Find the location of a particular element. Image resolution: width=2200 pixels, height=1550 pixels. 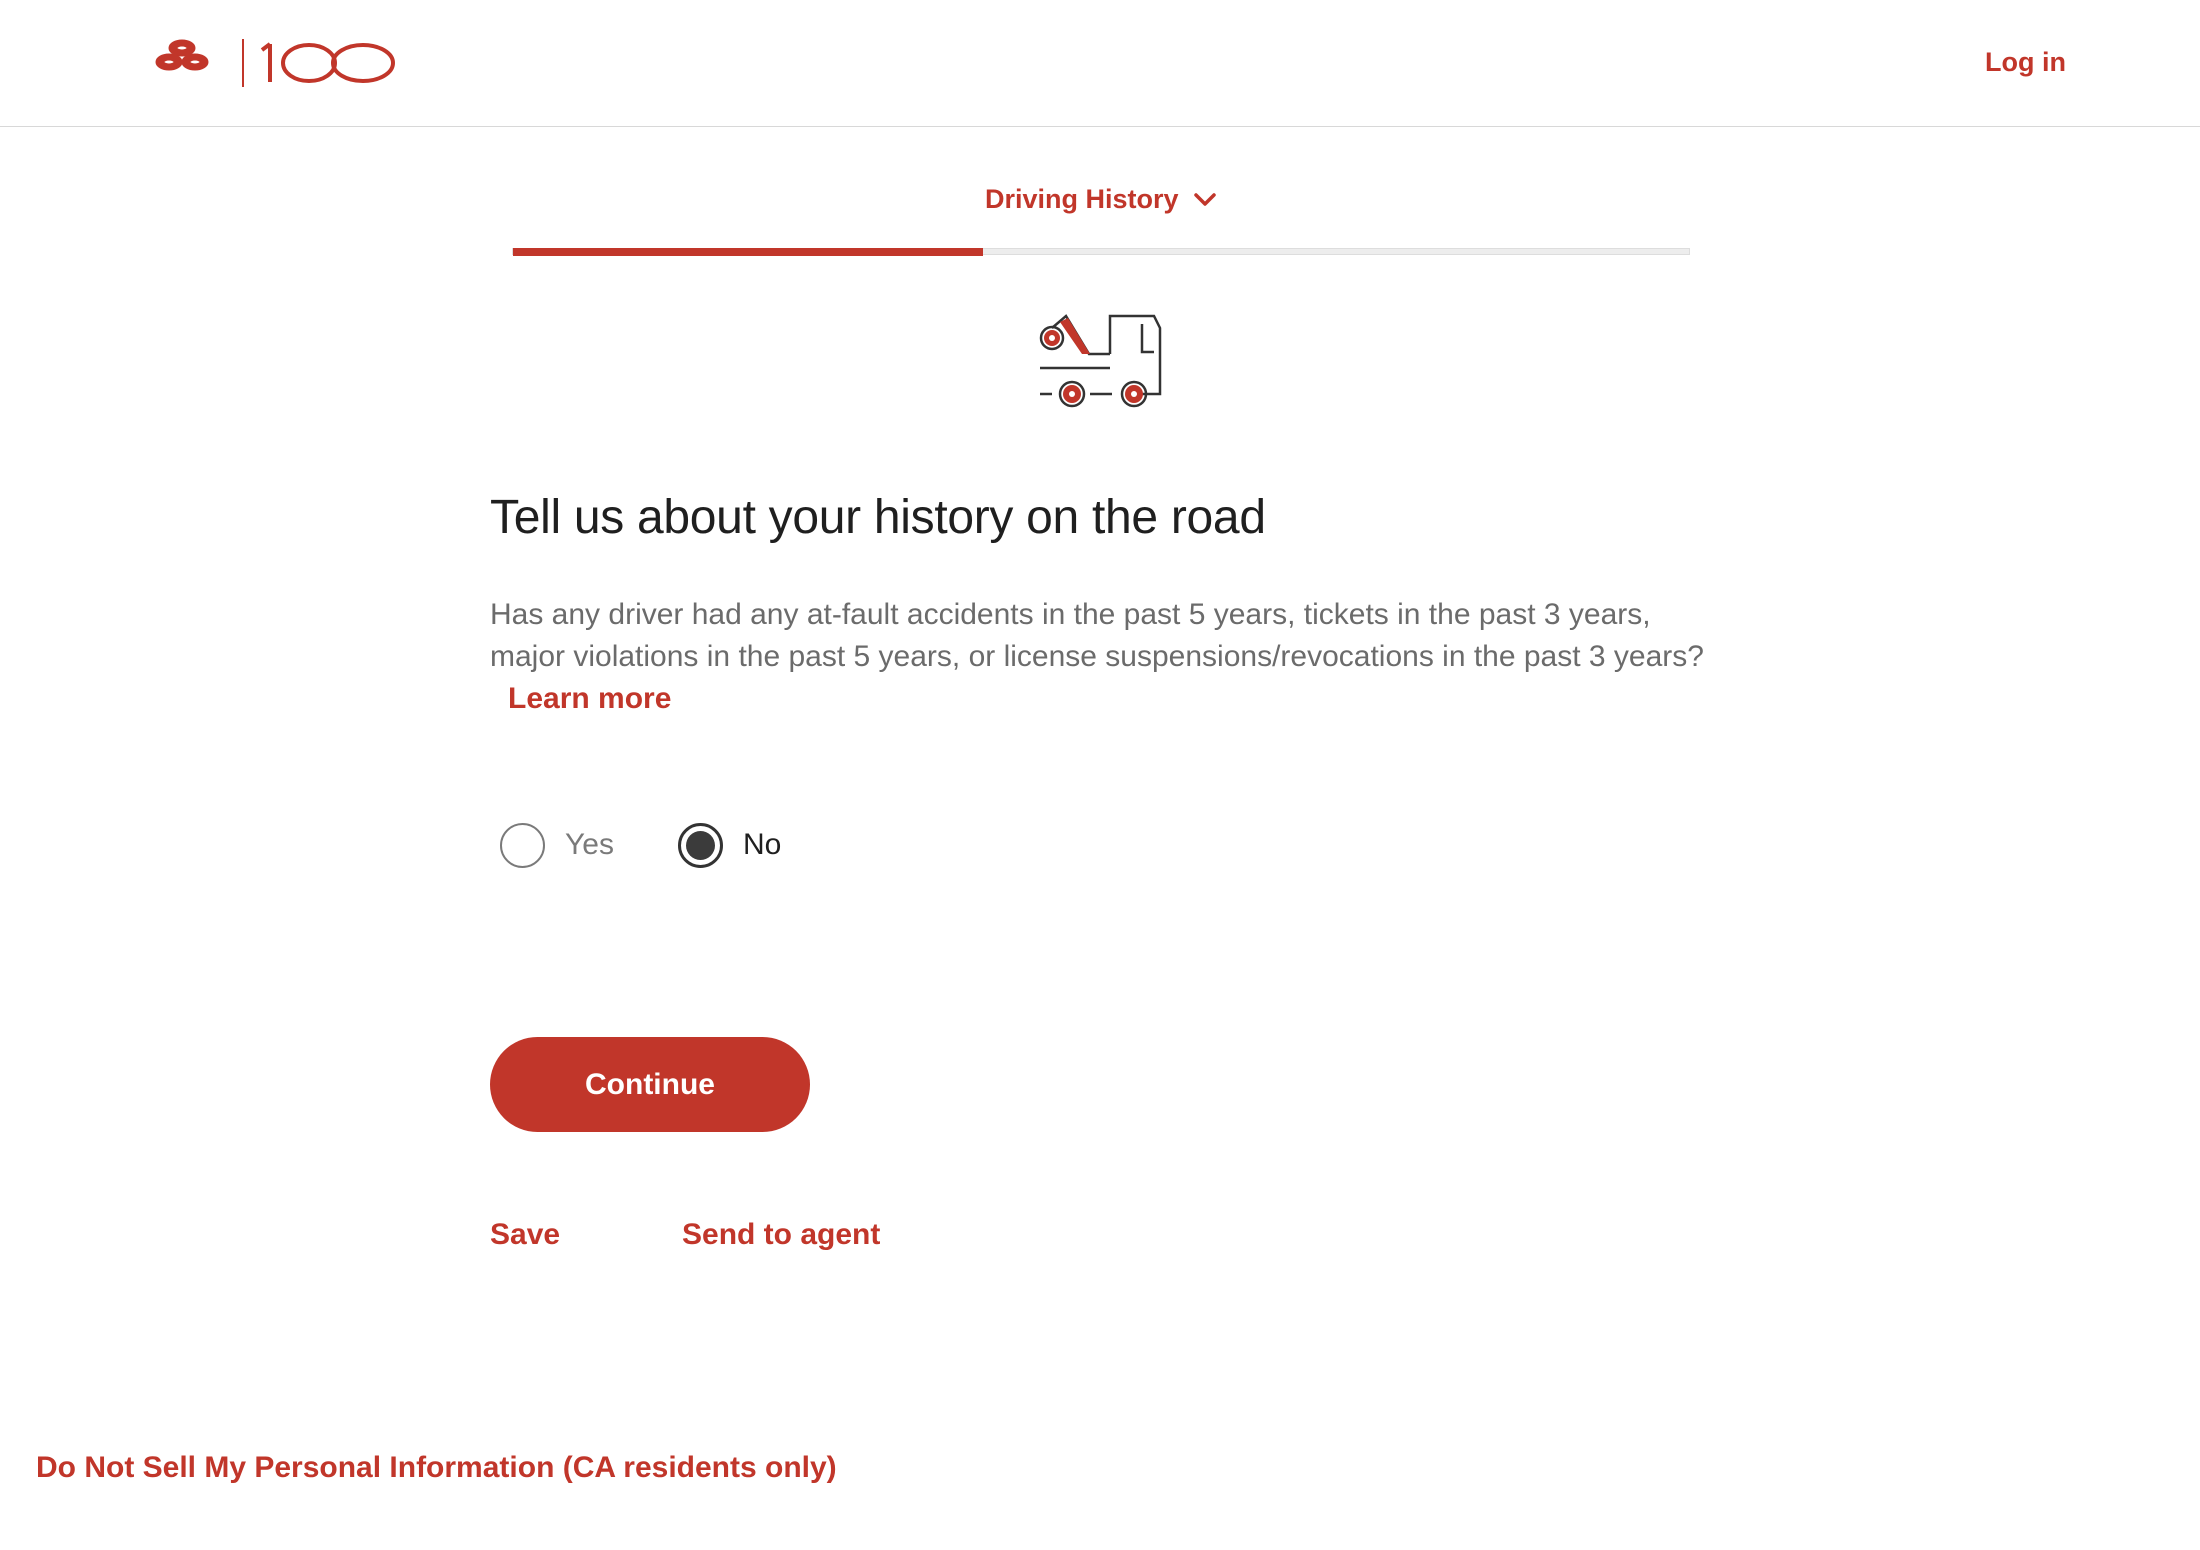

section-label: Driving History is located at coordinates (1082, 199).